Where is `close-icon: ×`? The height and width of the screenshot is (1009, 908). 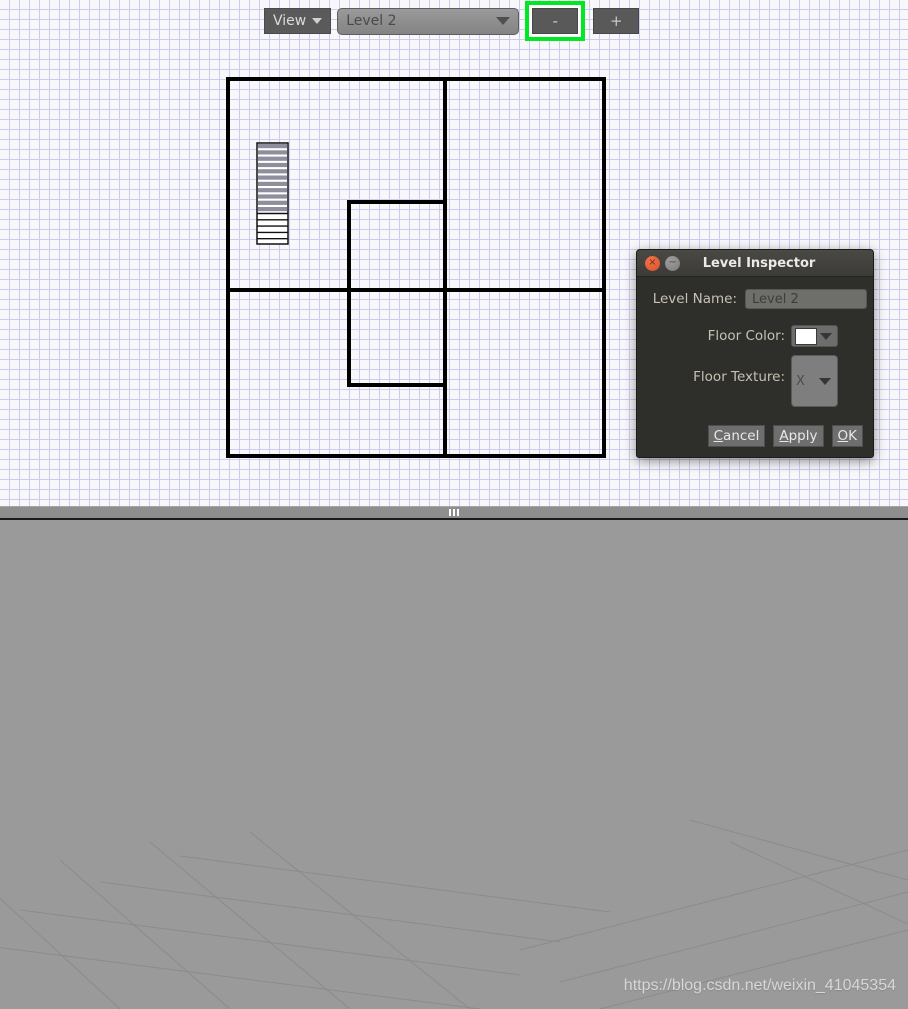
close-icon: × is located at coordinates (652, 263).